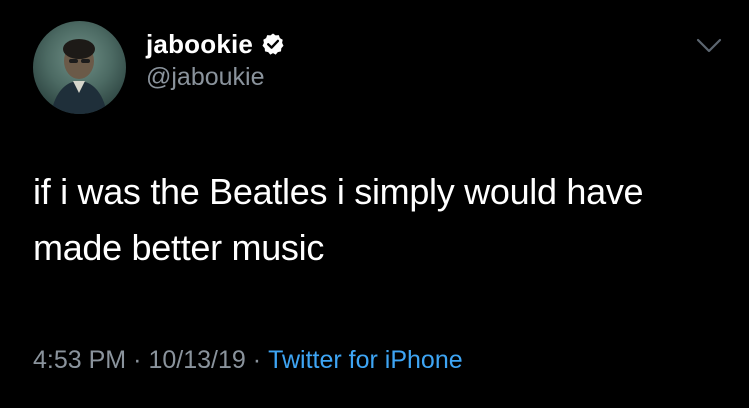 Image resolution: width=749 pixels, height=408 pixels. Describe the element at coordinates (205, 77) in the screenshot. I see `author-handle: @jaboukie` at that location.